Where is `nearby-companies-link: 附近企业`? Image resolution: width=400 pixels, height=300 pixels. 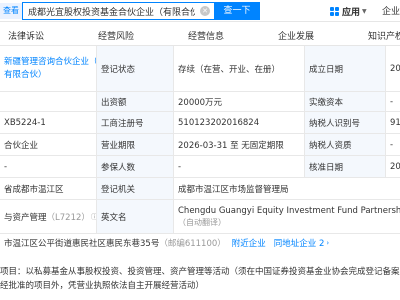 nearby-companies-link: 附近企业 is located at coordinates (249, 243).